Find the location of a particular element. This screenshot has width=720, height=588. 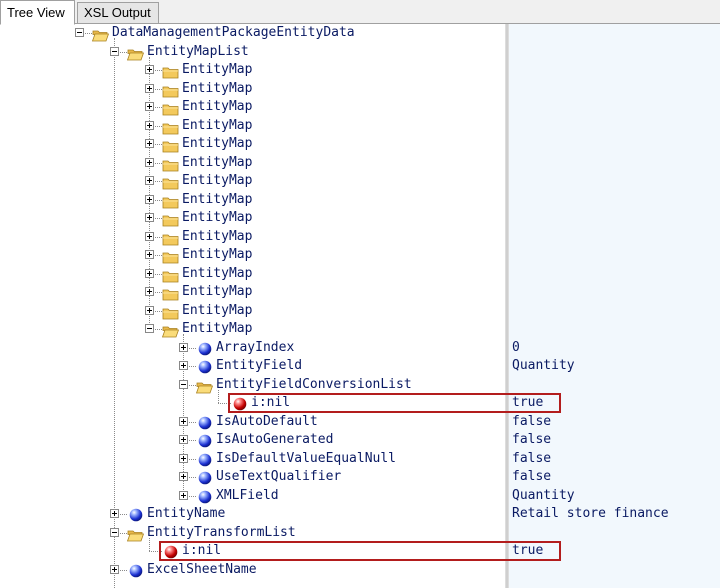

node-label: EntityName is located at coordinates (186, 514).